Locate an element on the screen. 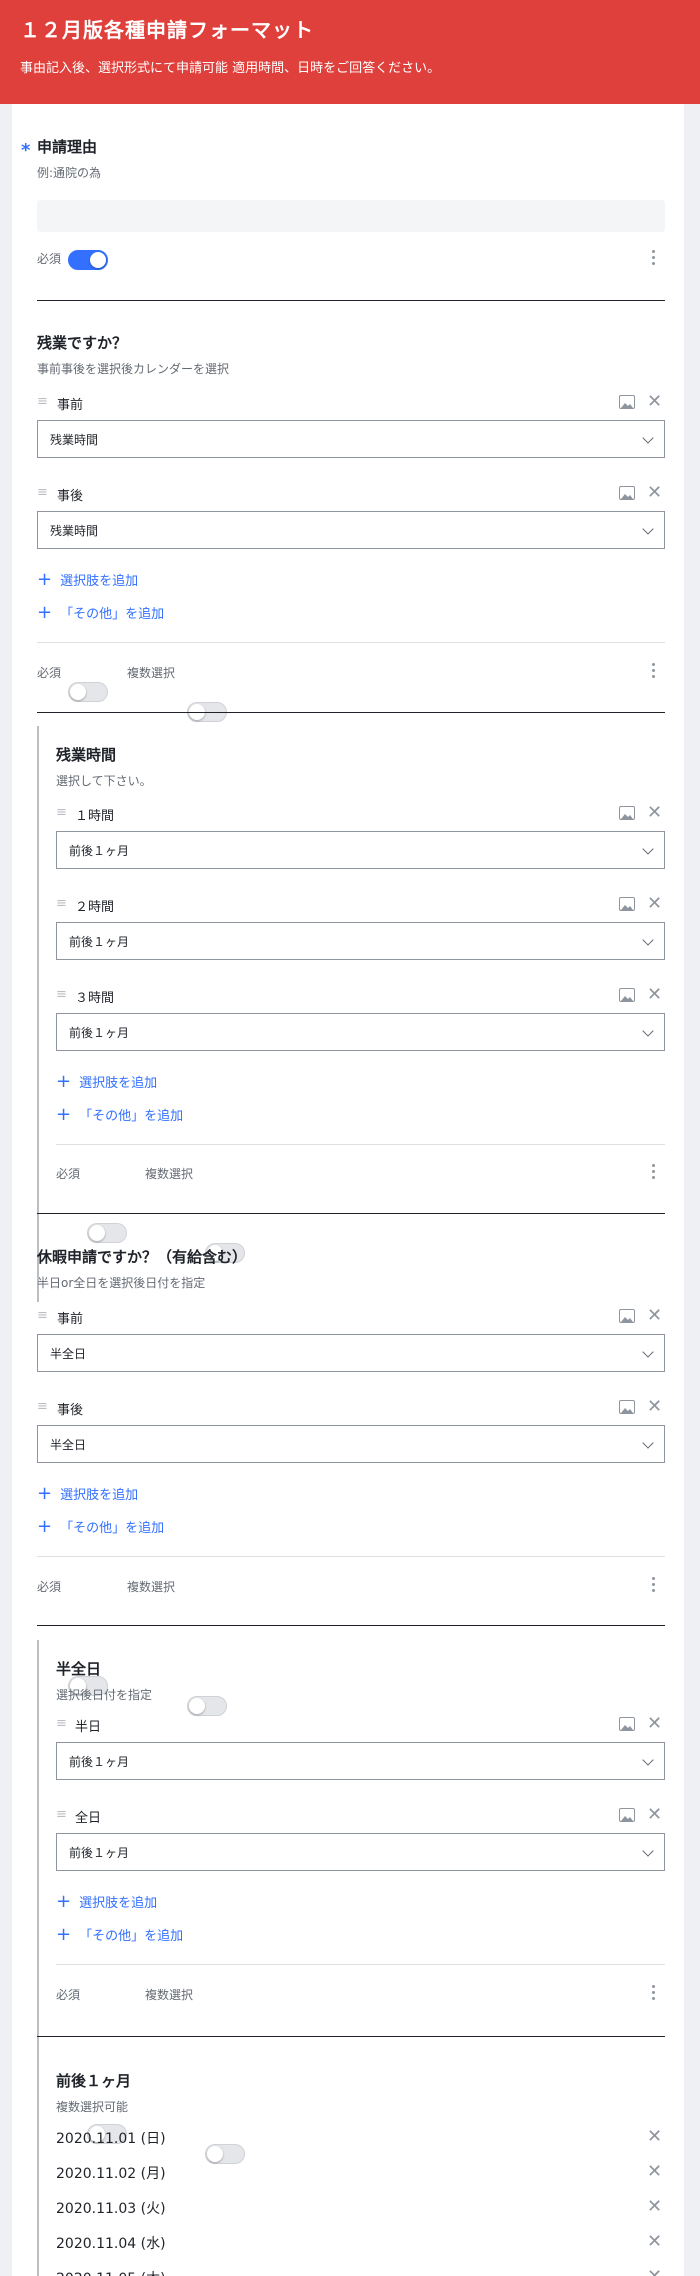  question-title-reason: 申請理由 is located at coordinates (67, 146).